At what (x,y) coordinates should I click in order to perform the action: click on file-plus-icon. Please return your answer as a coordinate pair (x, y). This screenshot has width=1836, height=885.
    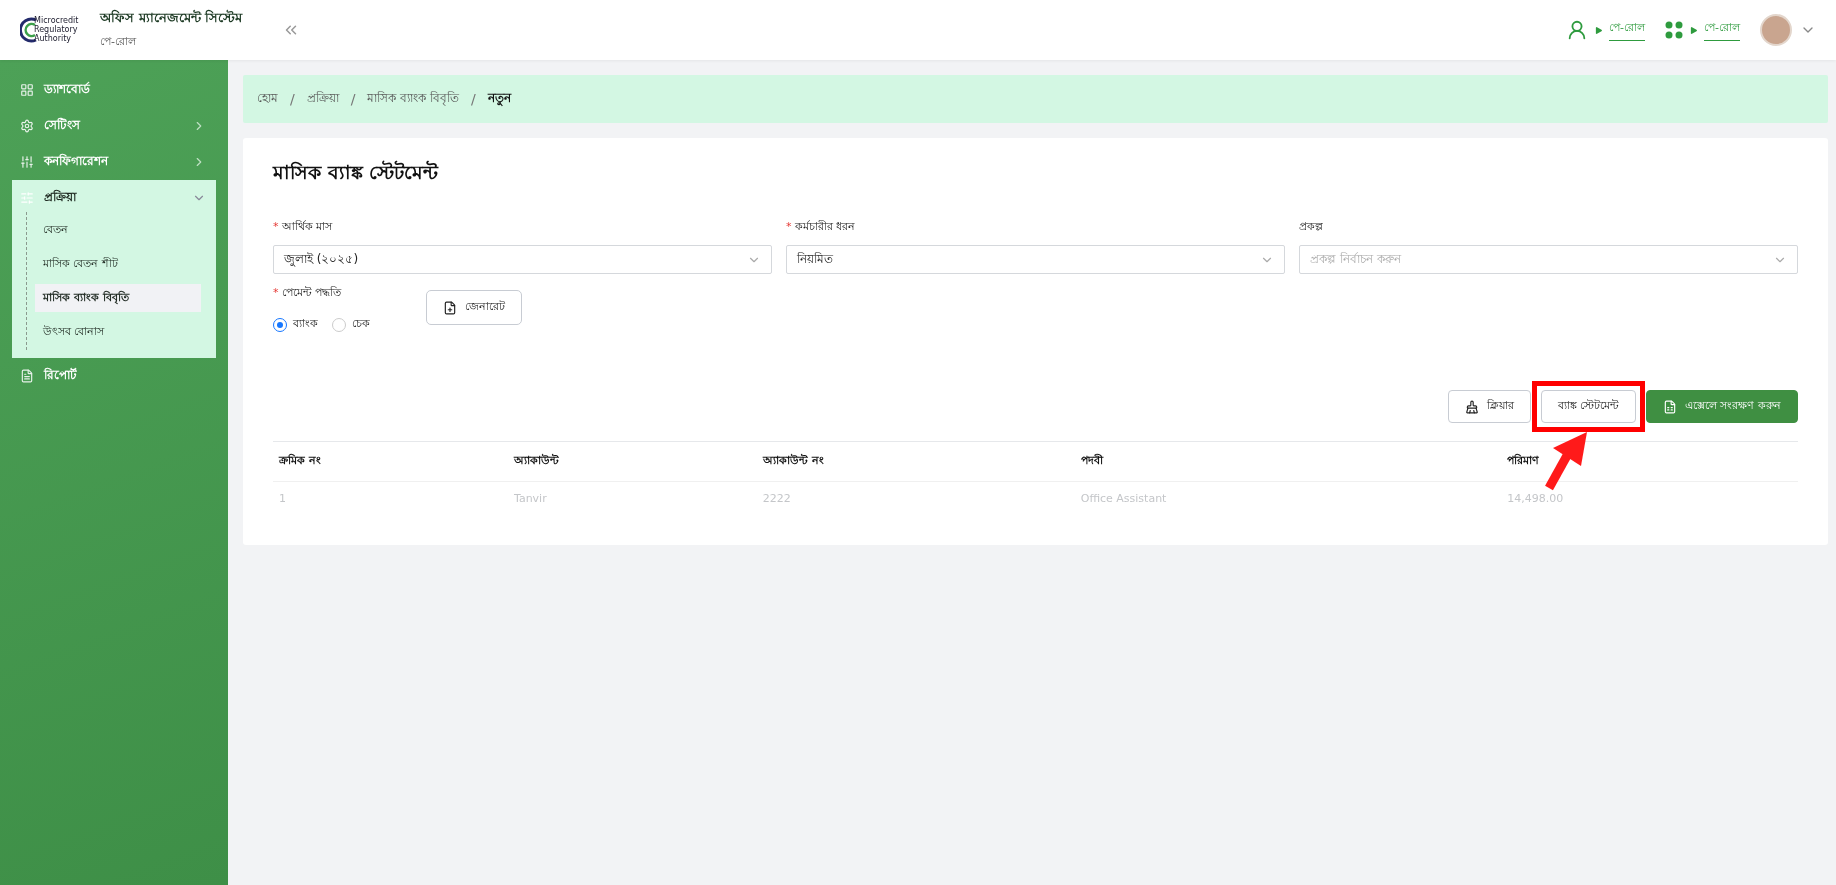
    Looking at the image, I should click on (450, 307).